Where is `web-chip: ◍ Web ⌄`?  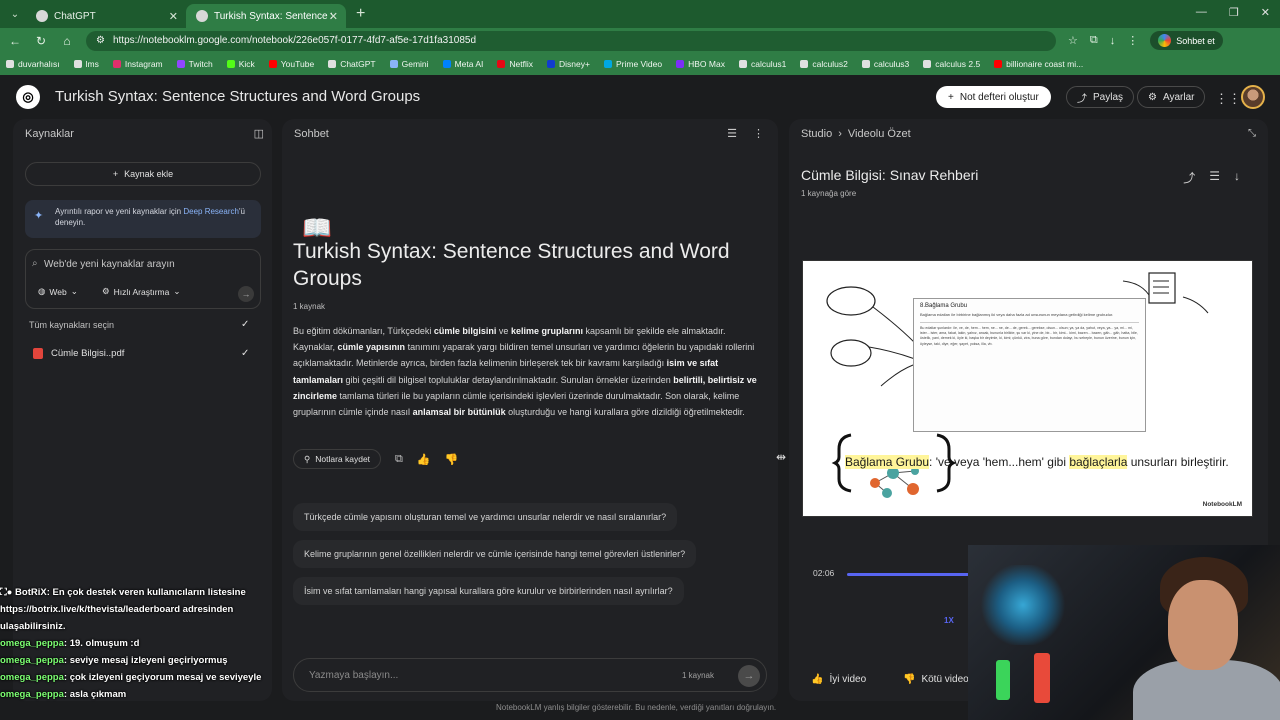
web-chip: ◍ Web ⌄ is located at coordinates (58, 291).